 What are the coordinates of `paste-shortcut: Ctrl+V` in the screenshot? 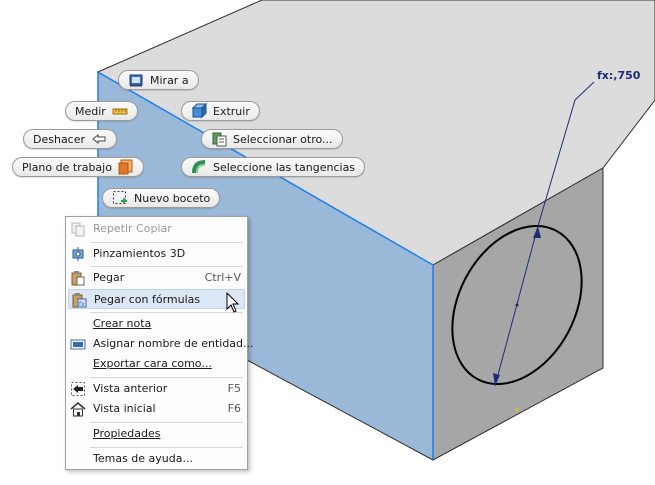 It's located at (222, 277).